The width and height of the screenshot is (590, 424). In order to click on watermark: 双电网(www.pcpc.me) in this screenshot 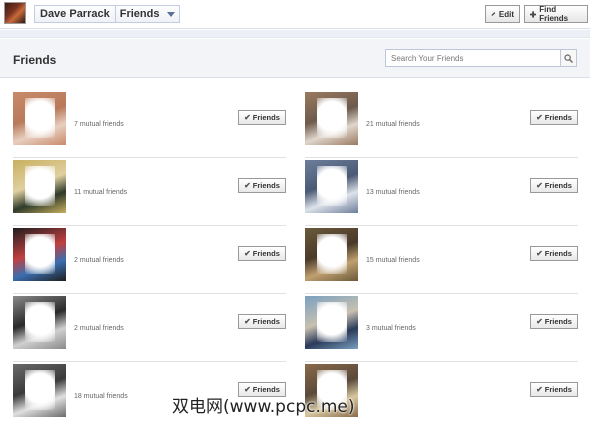, I will do `click(263, 407)`.